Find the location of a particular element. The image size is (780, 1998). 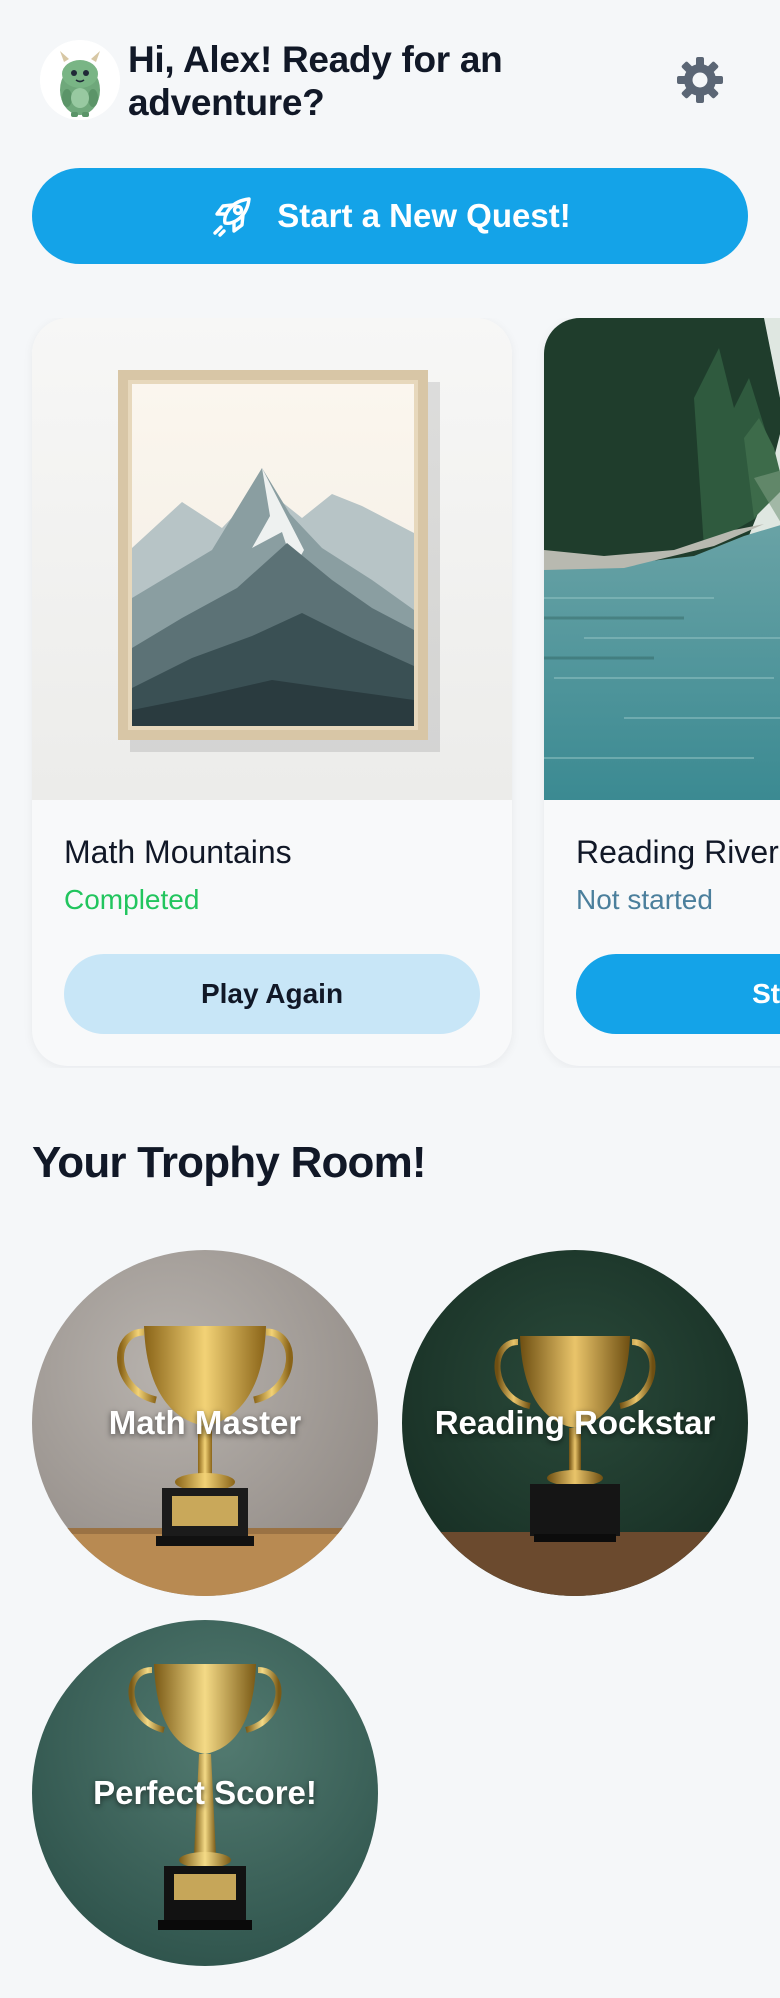

play-again-button: Play Again is located at coordinates (272, 994).